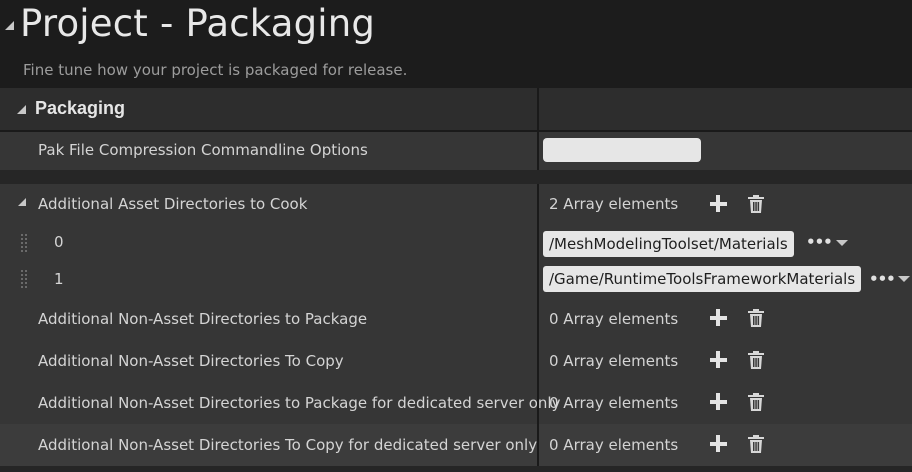 The image size is (912, 472). What do you see at coordinates (203, 150) in the screenshot?
I see `property-label: Pak File Compression Commandline Options` at bounding box center [203, 150].